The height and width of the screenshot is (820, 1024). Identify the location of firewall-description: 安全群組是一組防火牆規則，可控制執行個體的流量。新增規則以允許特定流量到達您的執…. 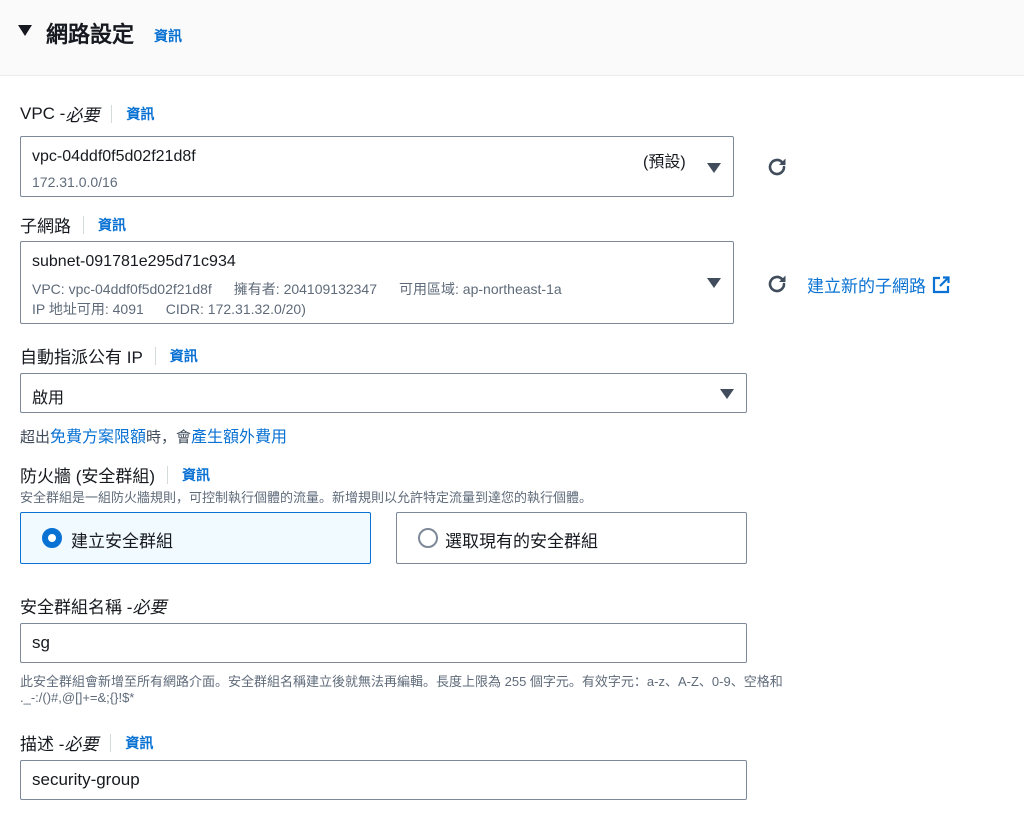
(306, 497).